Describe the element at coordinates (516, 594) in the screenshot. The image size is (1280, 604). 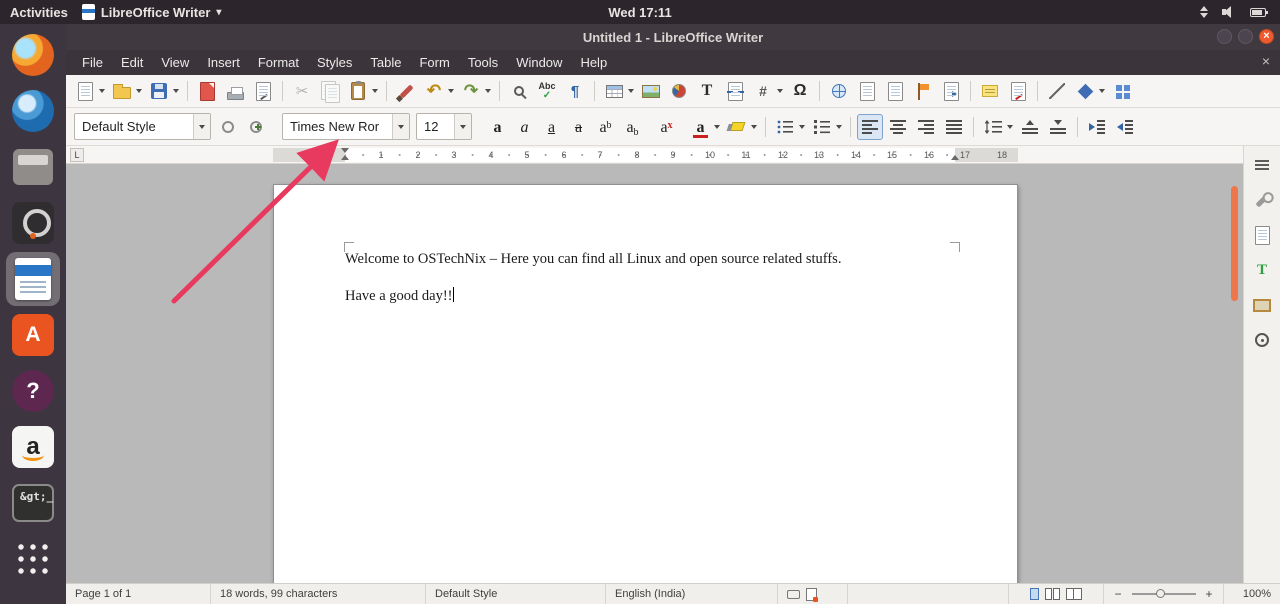
I see `page-style-status: Default Style` at that location.